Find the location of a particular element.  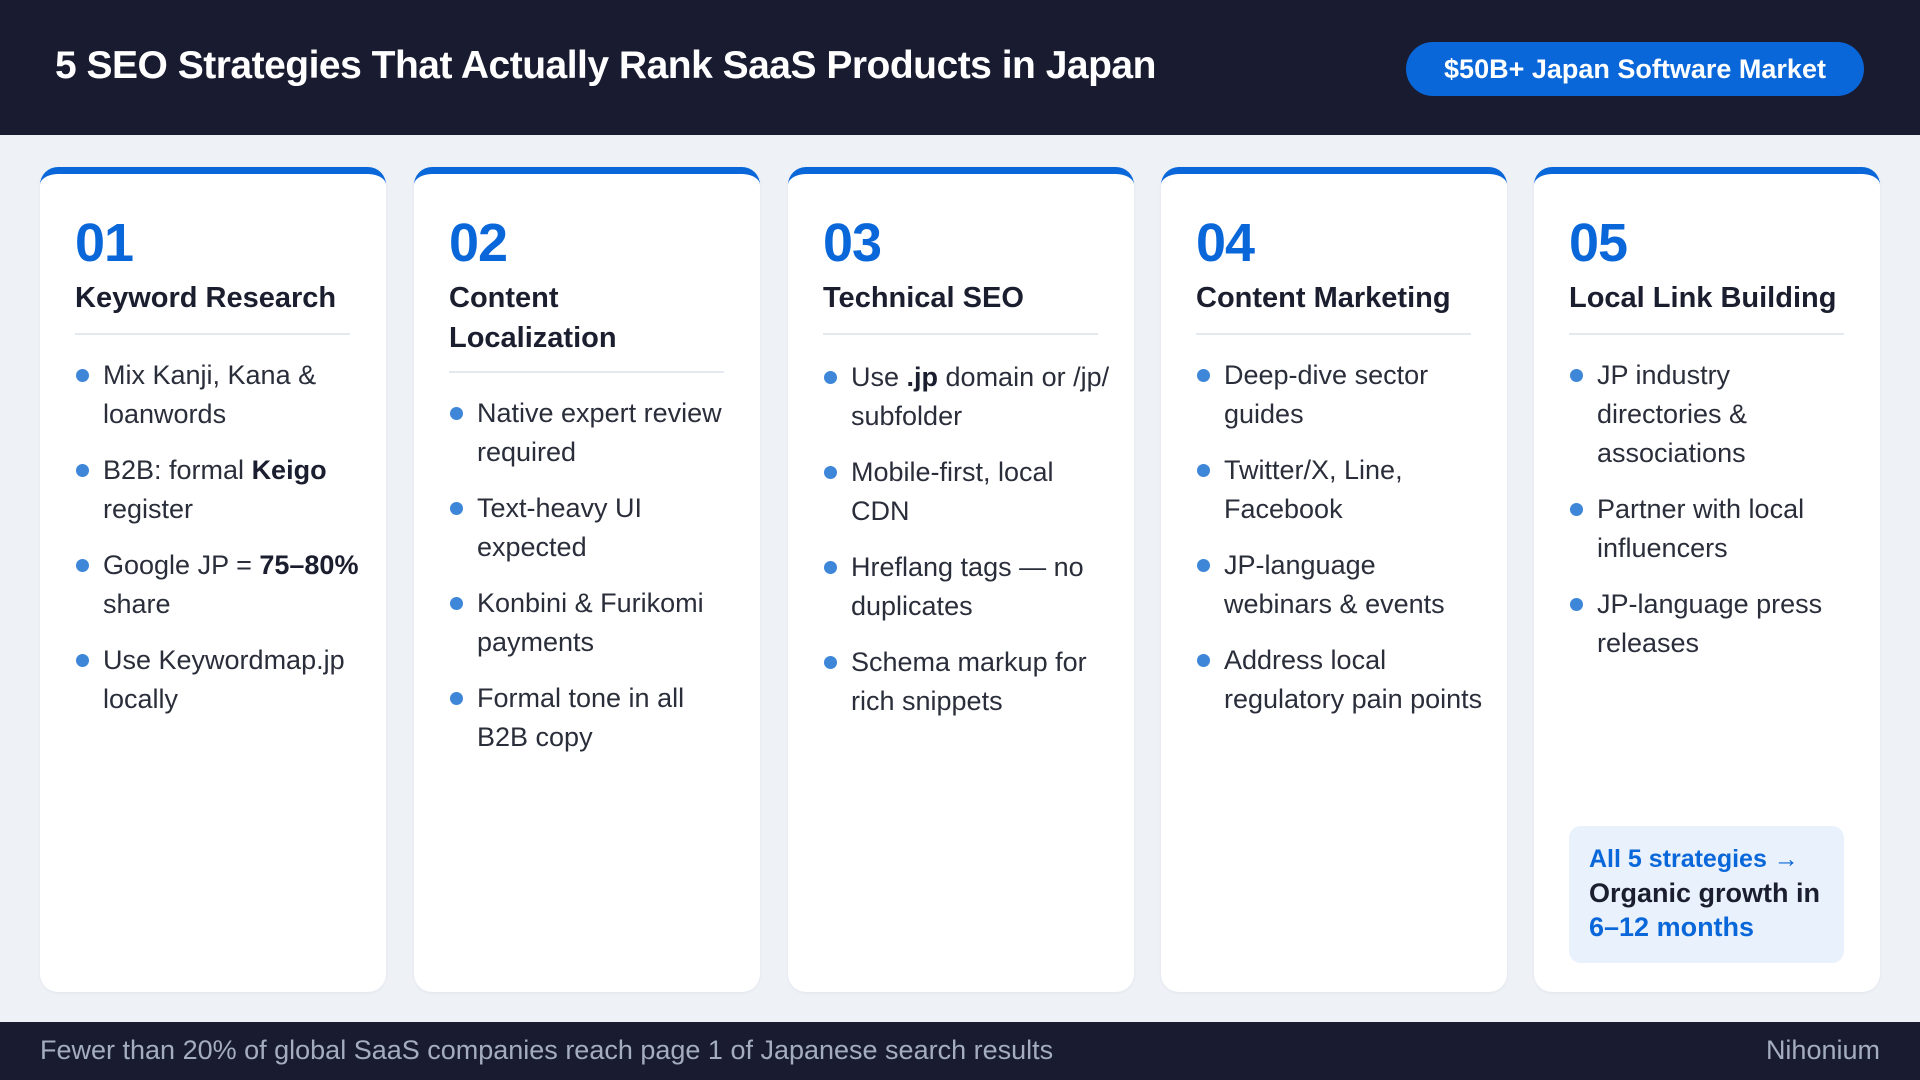

list-item: JP-language press releases is located at coordinates (1714, 624).